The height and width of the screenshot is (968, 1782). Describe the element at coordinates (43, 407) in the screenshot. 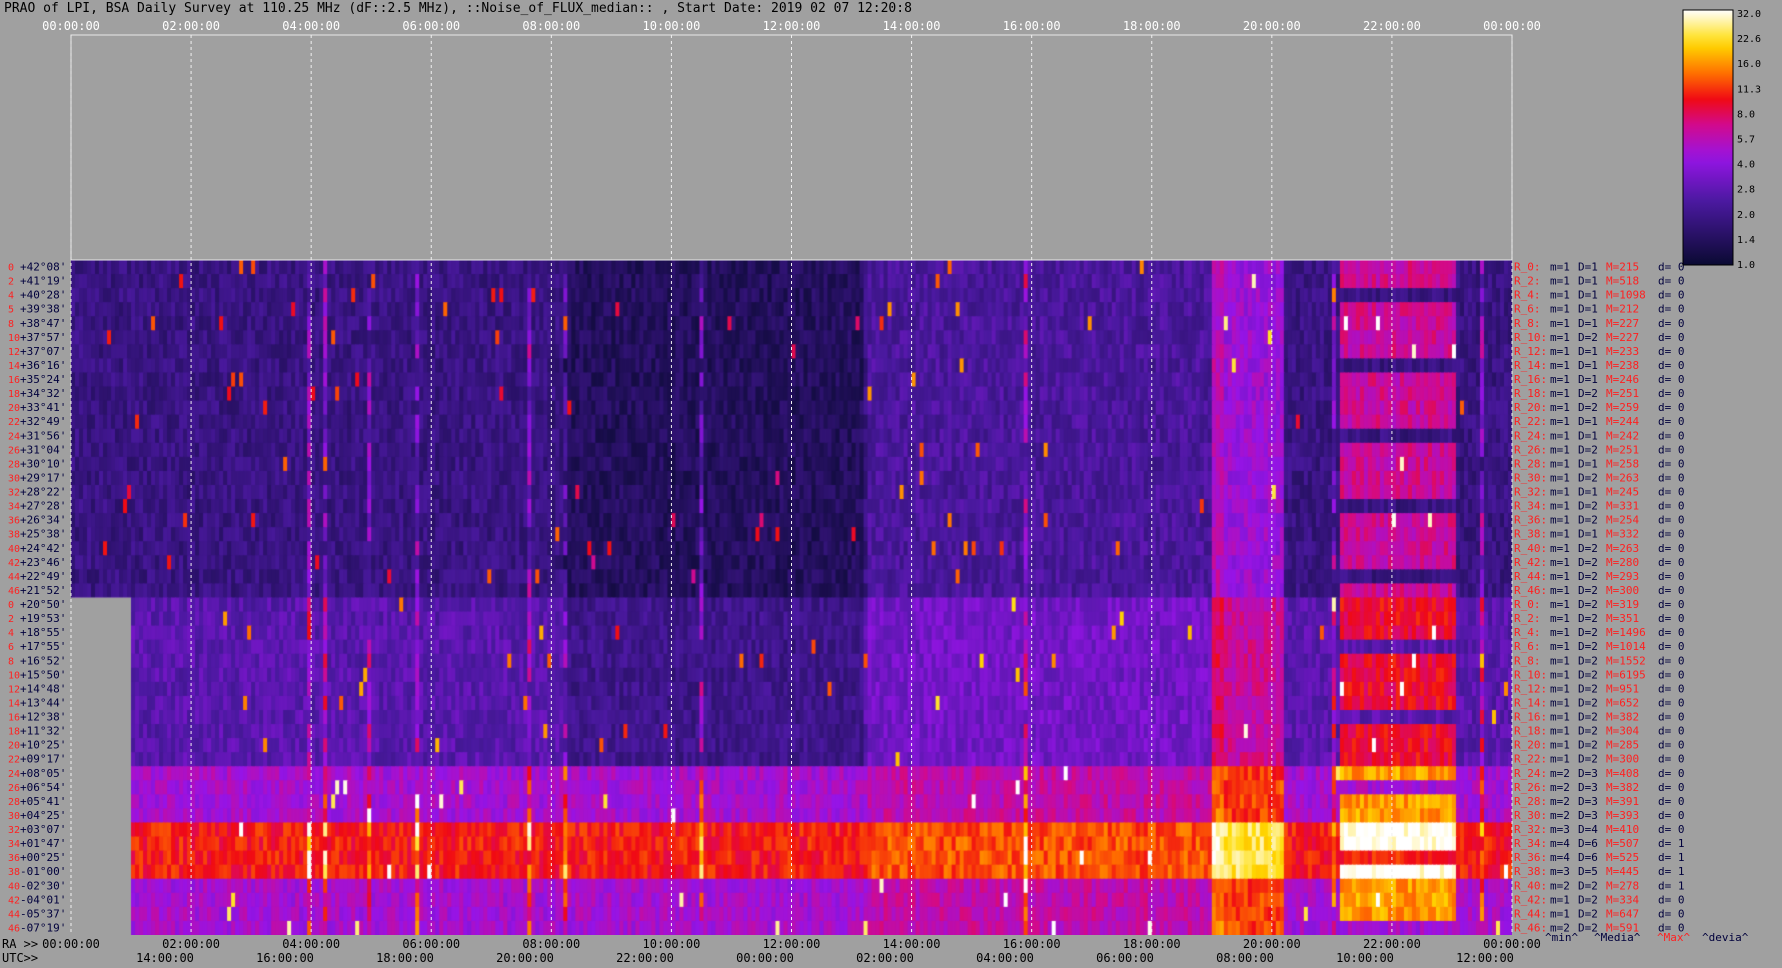

I see `declination-label: +33°41'` at that location.